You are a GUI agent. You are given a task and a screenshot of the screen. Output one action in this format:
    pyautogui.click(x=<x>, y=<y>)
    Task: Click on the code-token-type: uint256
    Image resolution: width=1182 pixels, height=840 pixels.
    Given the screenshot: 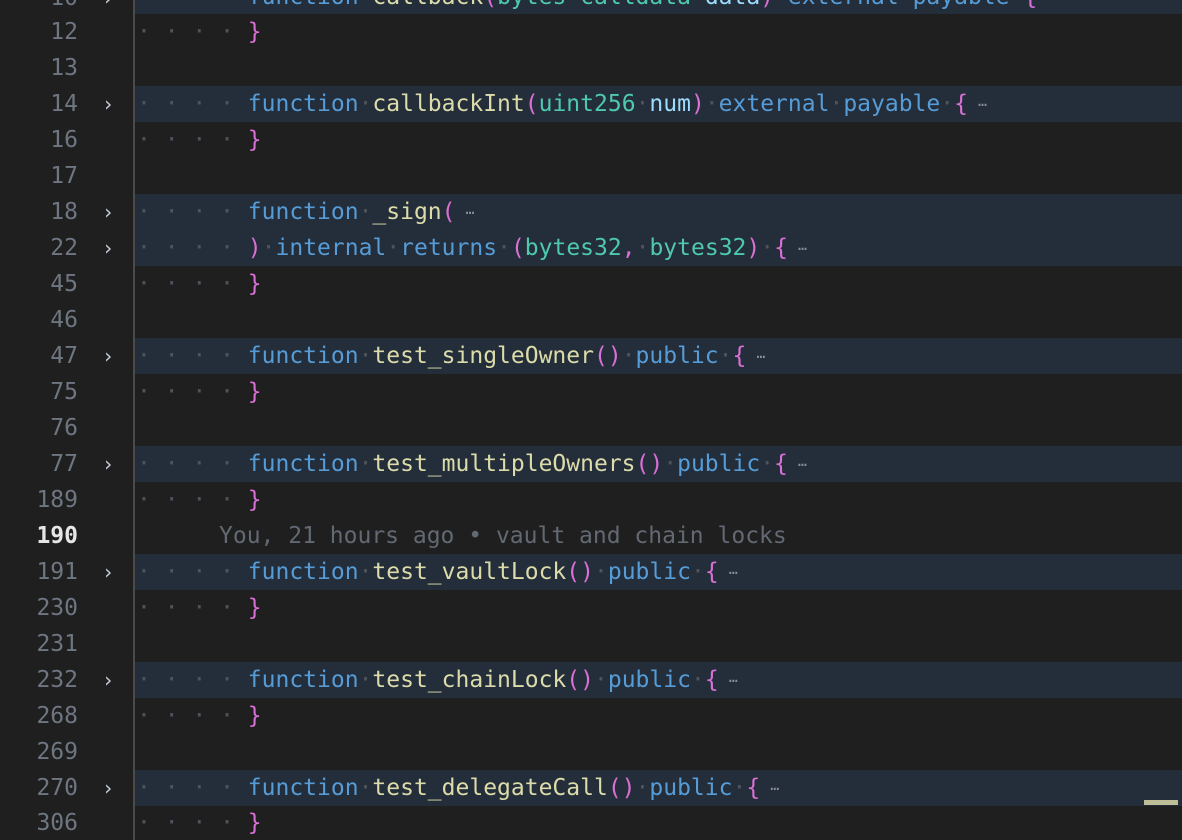 What is the action you would take?
    pyautogui.click(x=587, y=104)
    